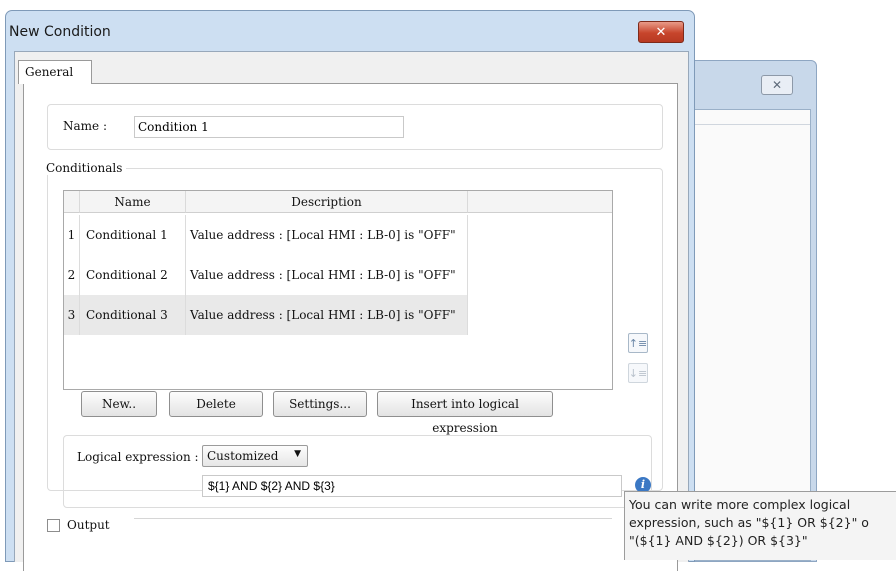 This screenshot has width=896, height=571. I want to click on logical-expression-mode-value: Customized, so click(243, 456).